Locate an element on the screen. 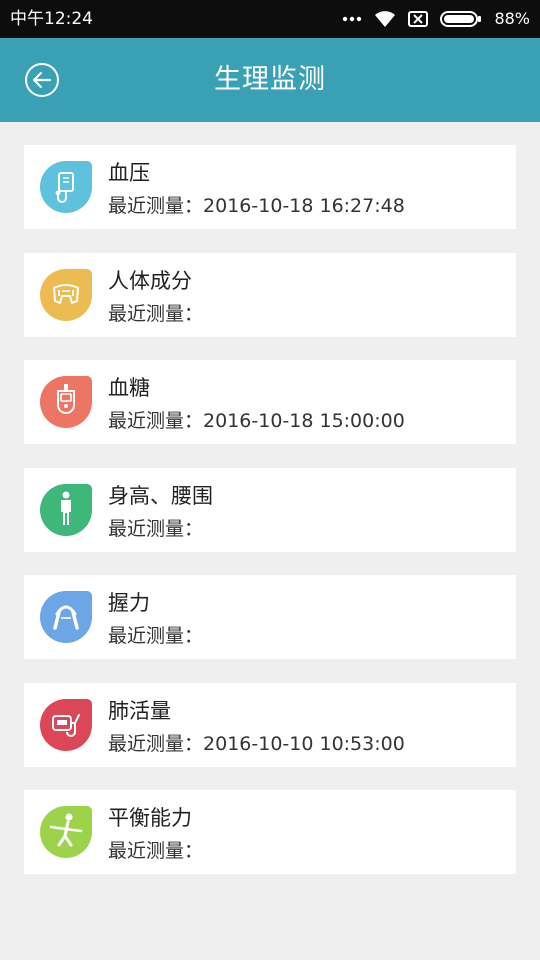  glucometer-icon is located at coordinates (66, 402).